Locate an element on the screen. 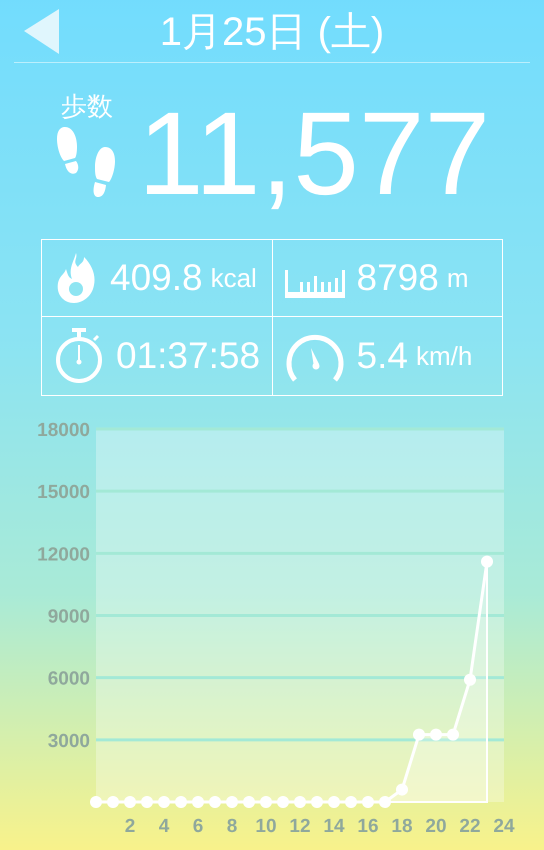  stat-unit: kcal is located at coordinates (233, 278).